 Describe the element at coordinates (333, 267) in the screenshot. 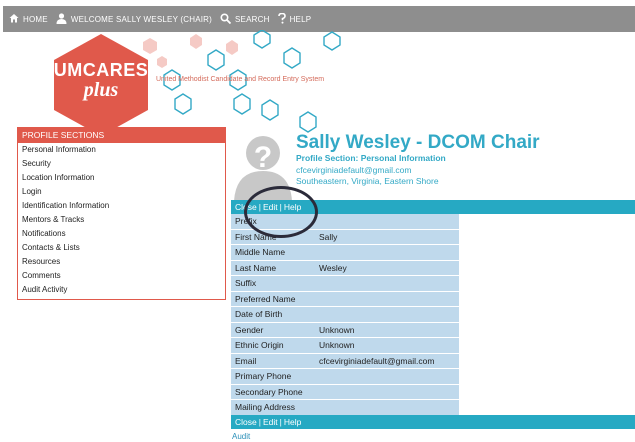

I see `field-value: Wesley` at that location.